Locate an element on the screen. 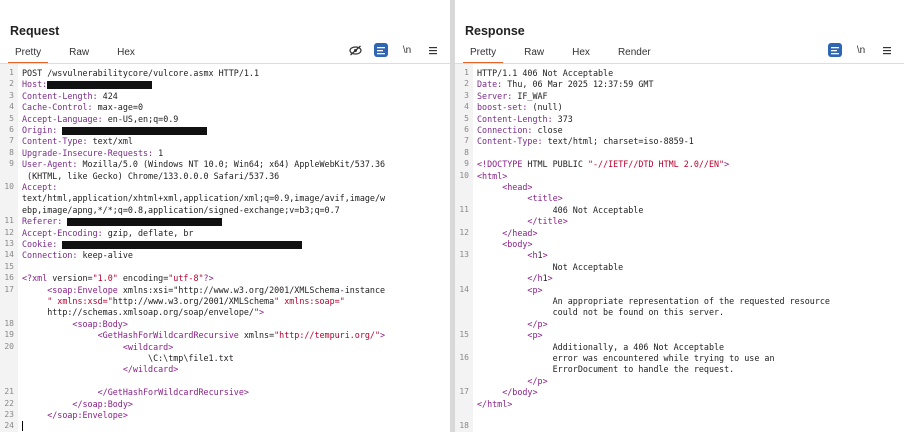  hide-nonprintable-button is located at coordinates (355, 50).